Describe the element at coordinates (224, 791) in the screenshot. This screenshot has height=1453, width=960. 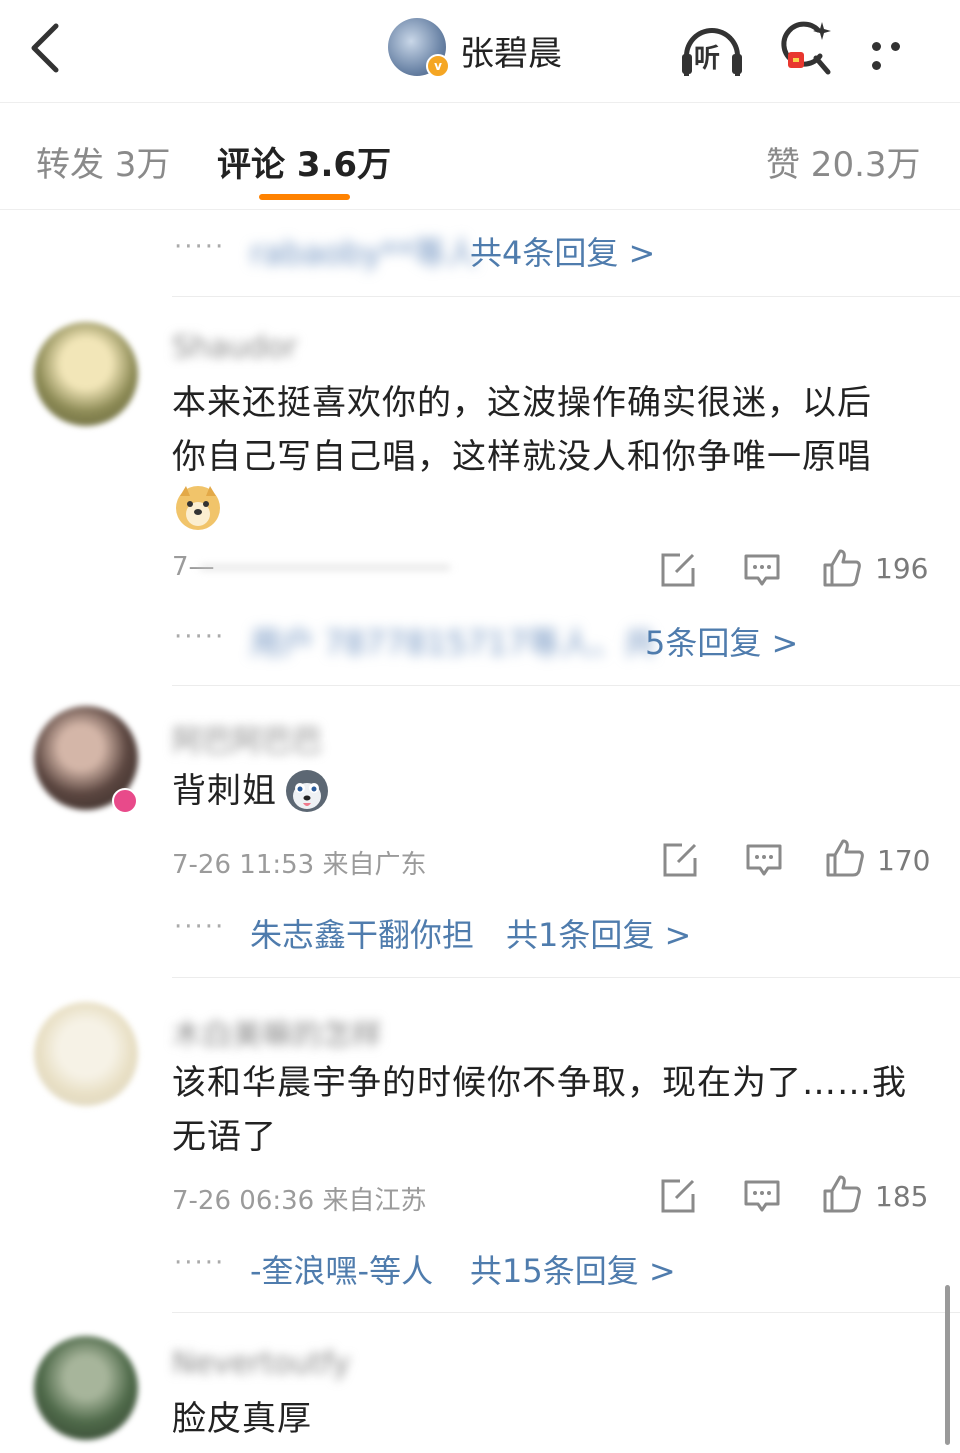
I see `comment-text: 背刺姐` at that location.